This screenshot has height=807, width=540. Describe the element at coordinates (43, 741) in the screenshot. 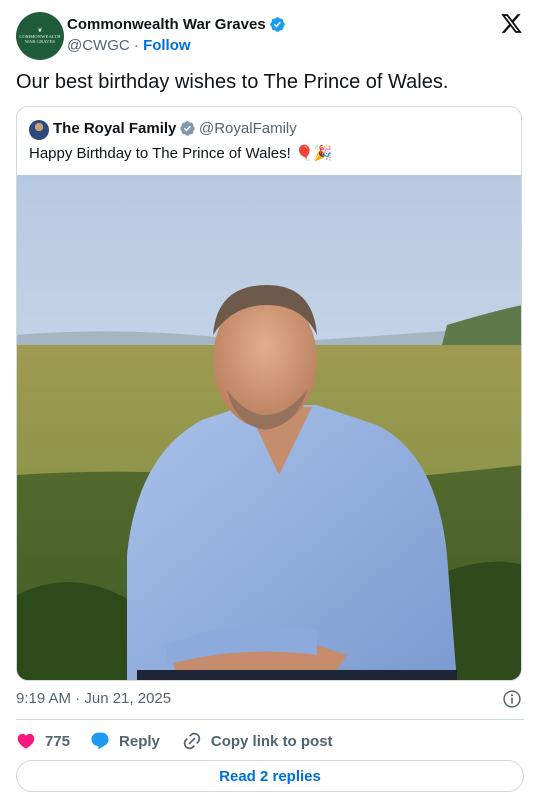

I see `like-button: 775` at that location.